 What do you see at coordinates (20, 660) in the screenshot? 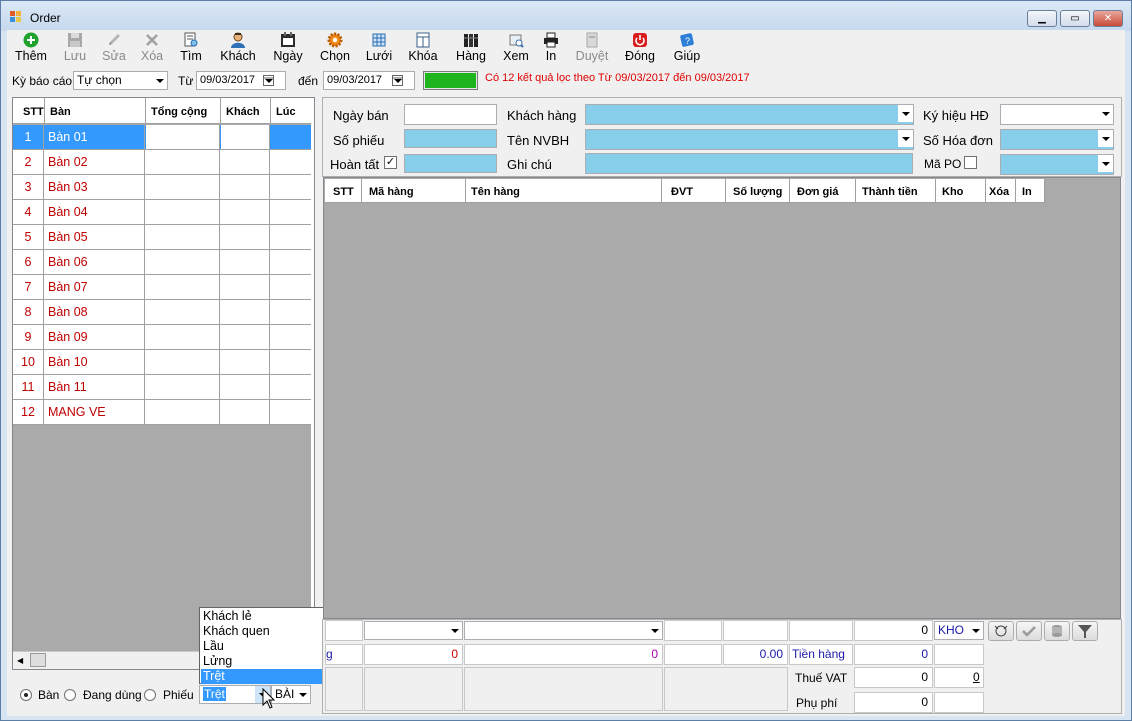
I see `scroll-left-icon: ◀` at bounding box center [20, 660].